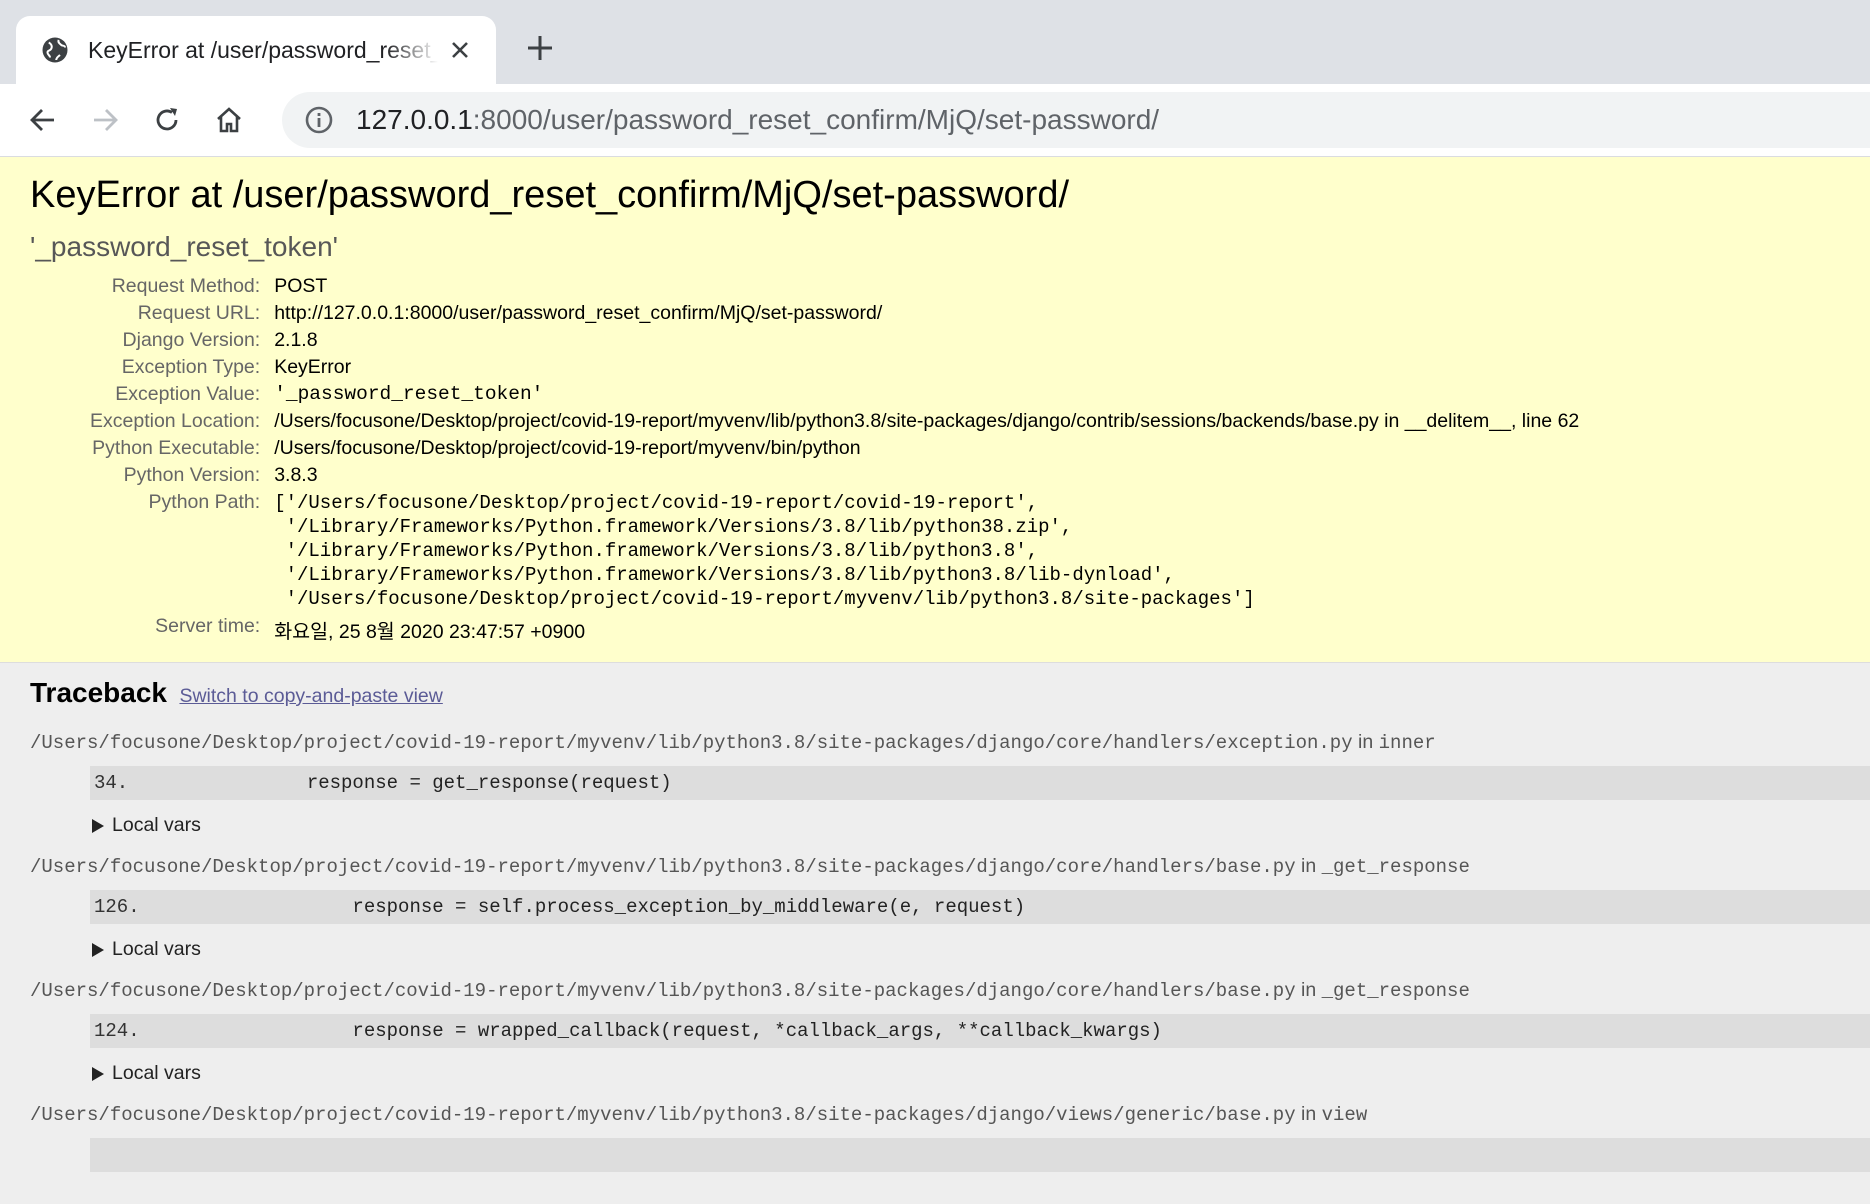  I want to click on meta-label: Exception Value:, so click(188, 394).